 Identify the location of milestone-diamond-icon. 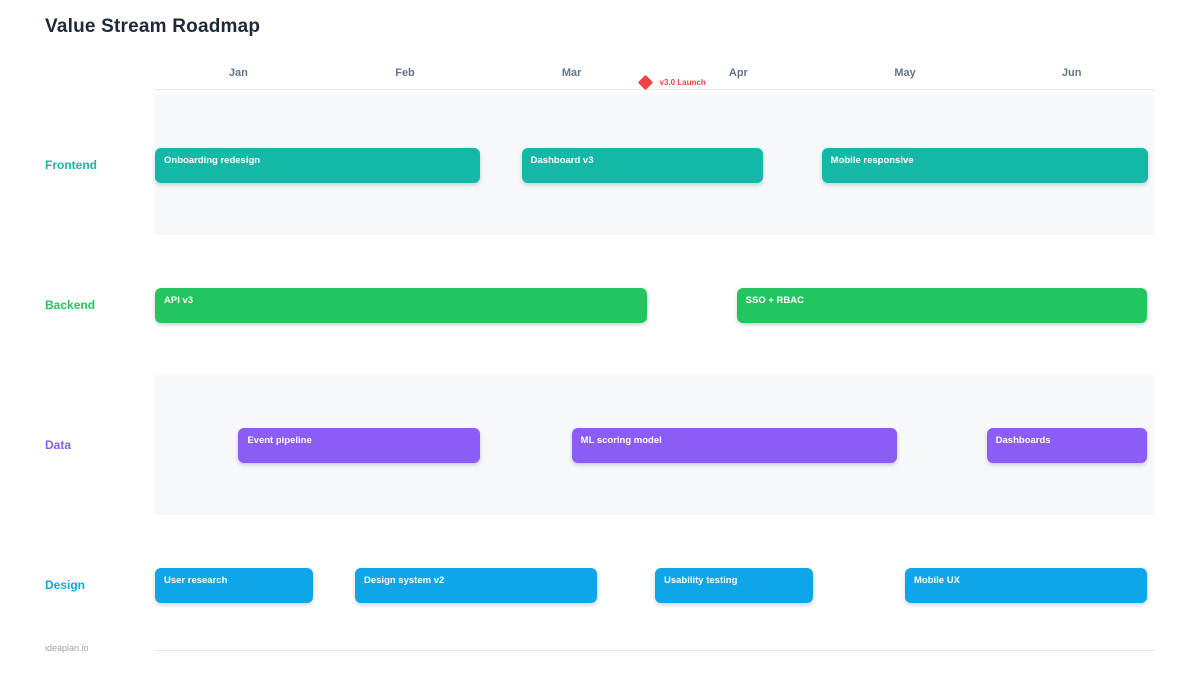
(645, 82).